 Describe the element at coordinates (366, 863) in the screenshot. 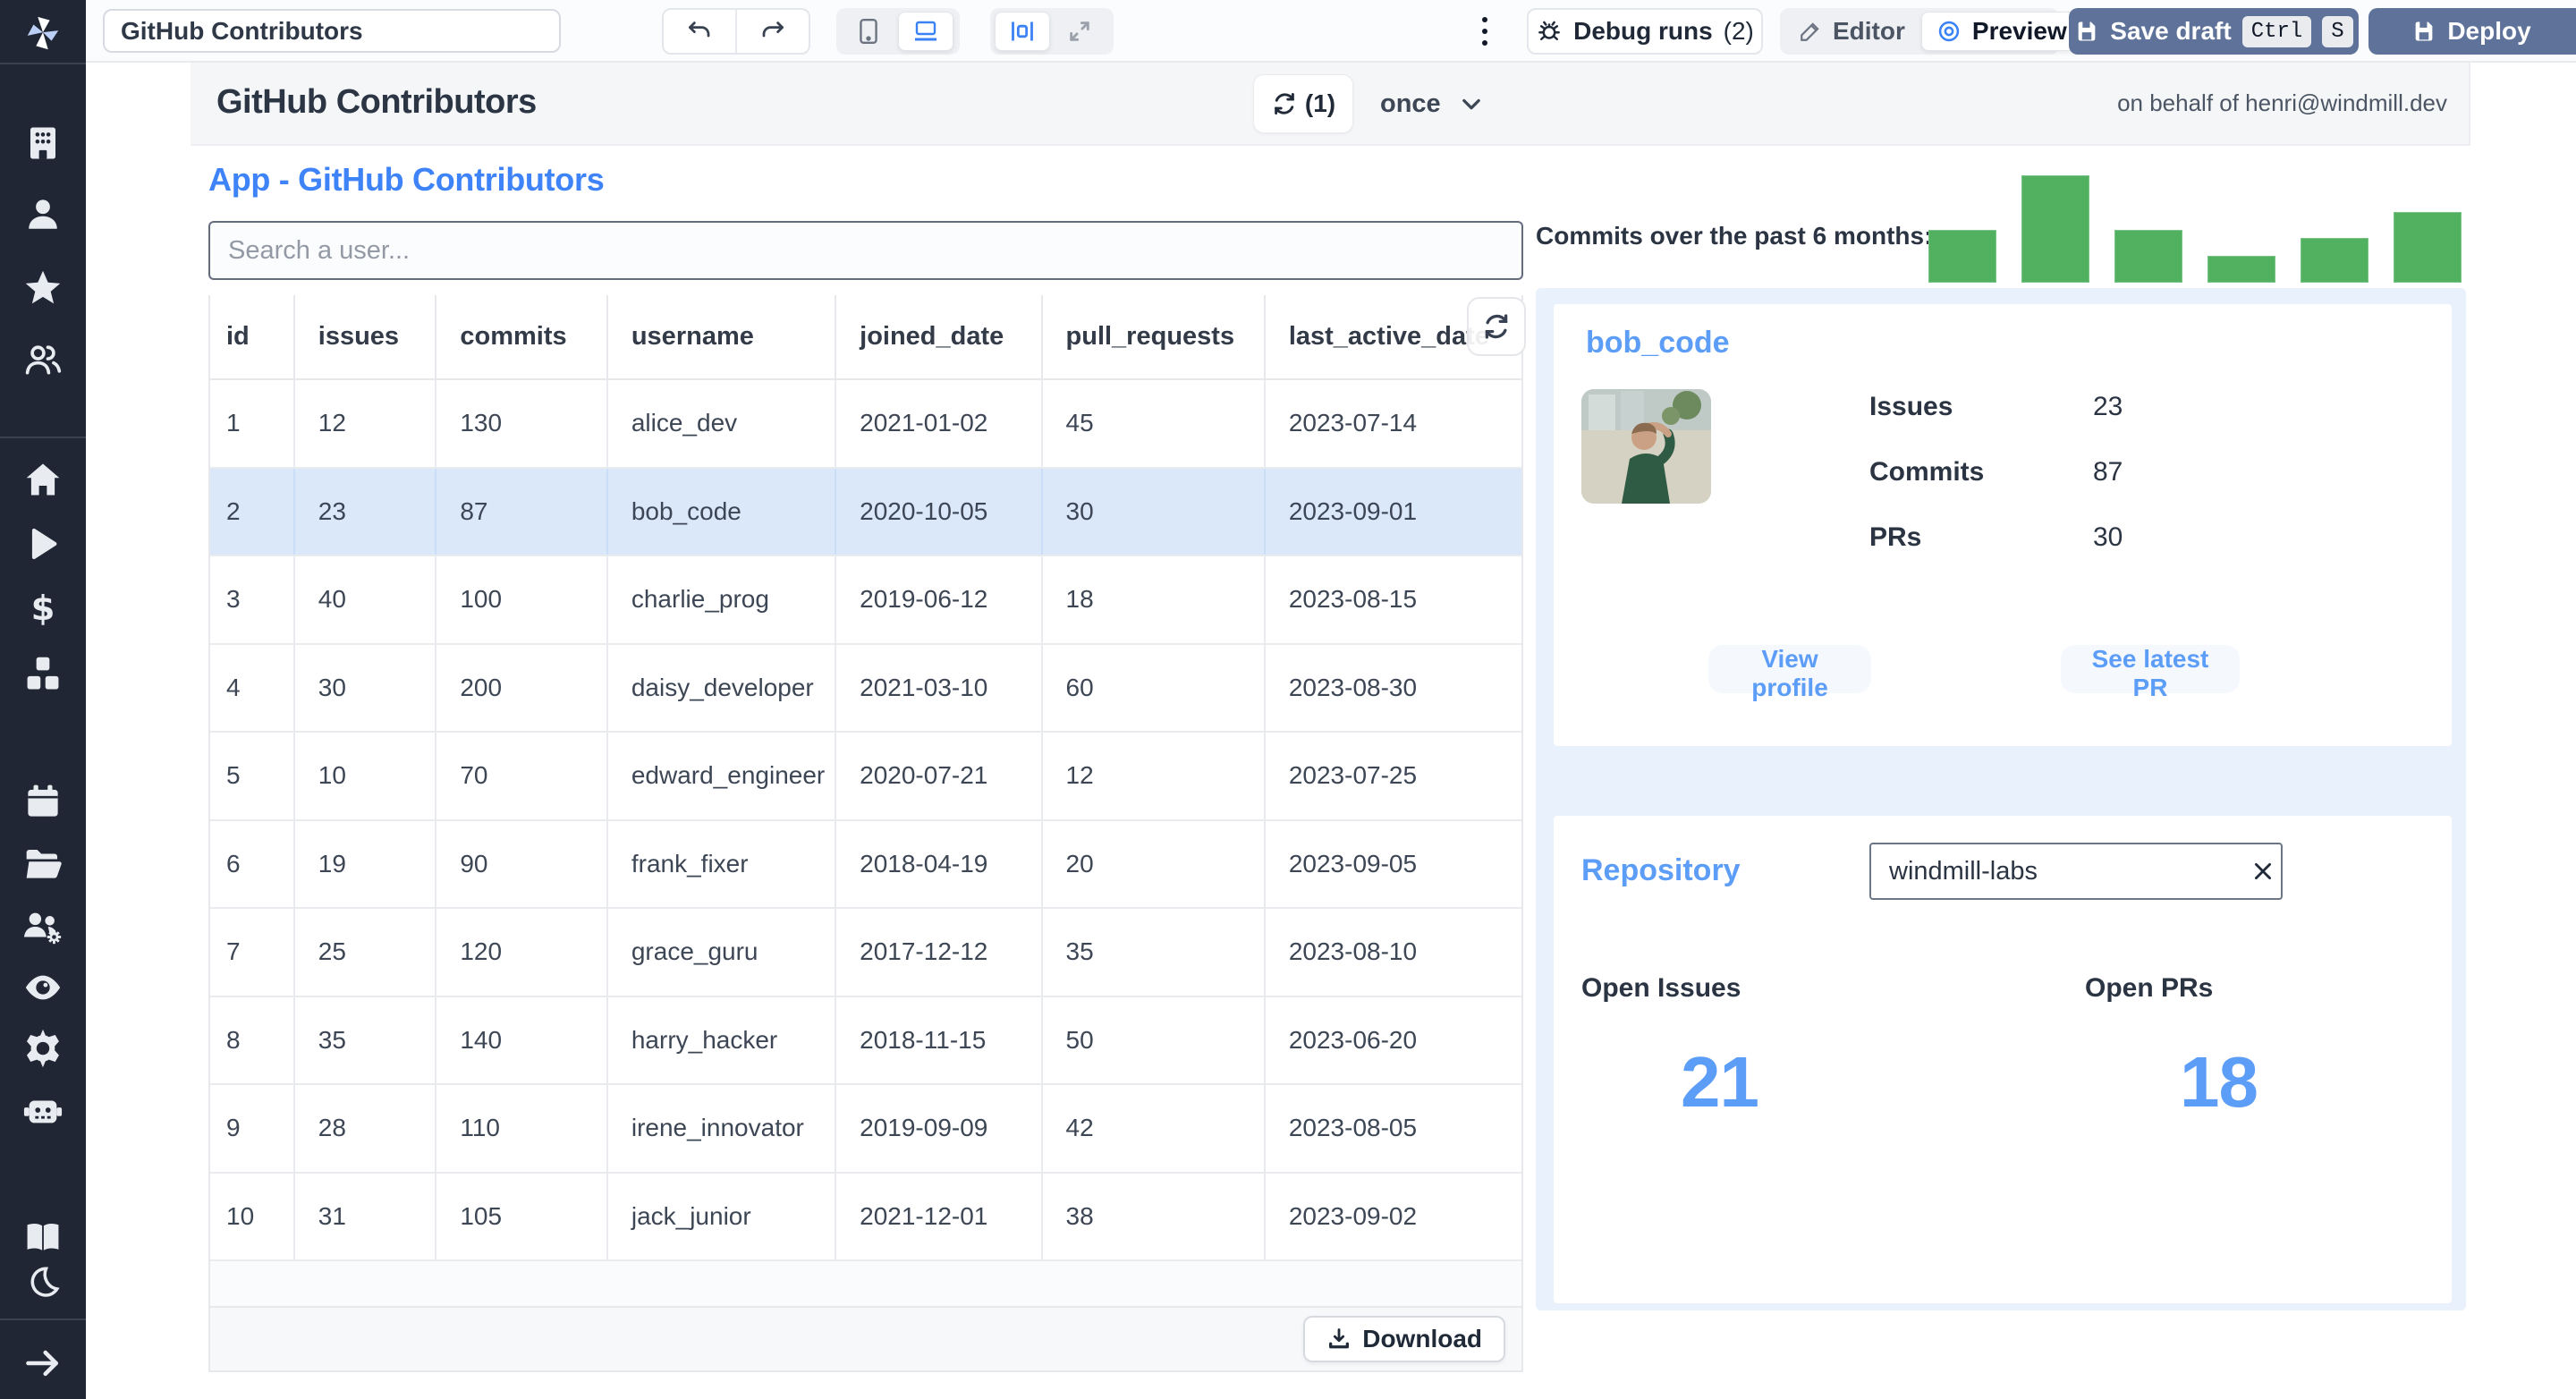

I see `table-cell: 19` at that location.